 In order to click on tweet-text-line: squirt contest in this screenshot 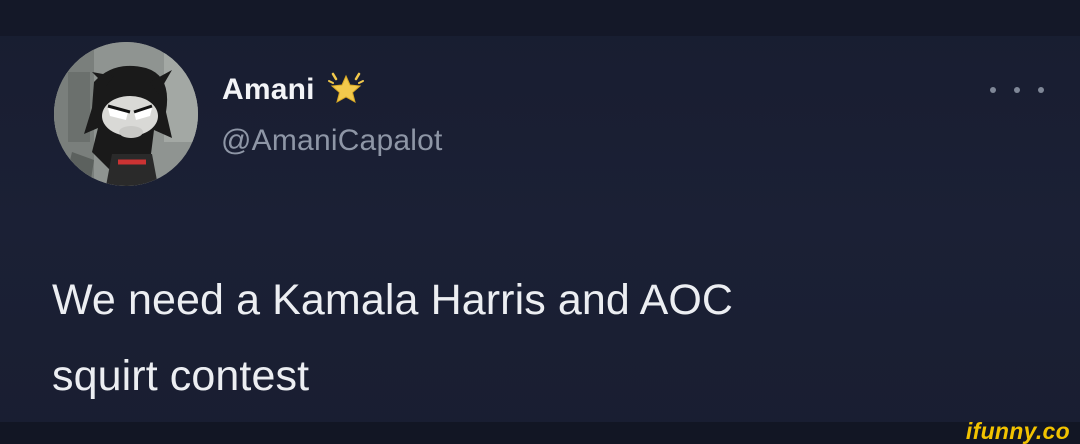, I will do `click(181, 376)`.